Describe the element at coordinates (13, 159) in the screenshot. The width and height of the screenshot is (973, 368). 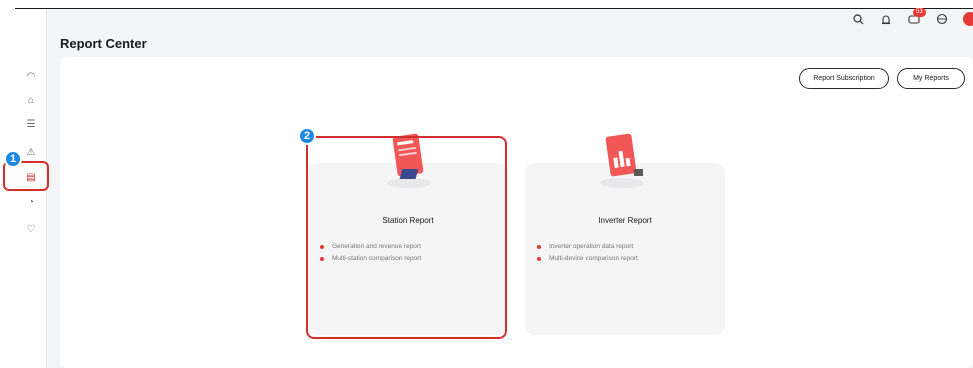
I see `callout-badge: 1` at that location.